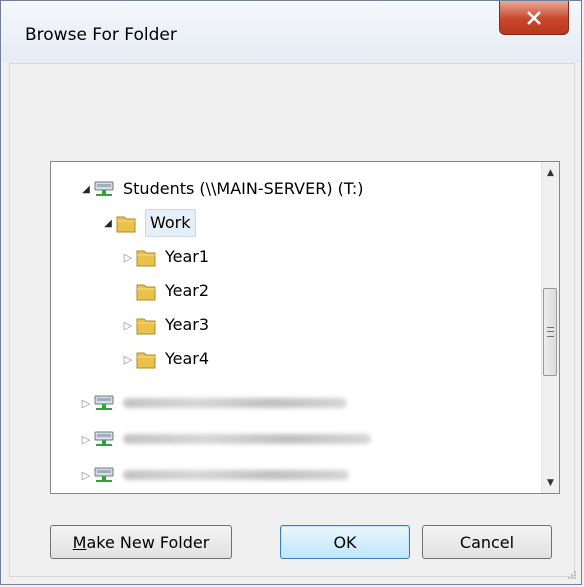  Describe the element at coordinates (170, 223) in the screenshot. I see `tree-item-label: Work` at that location.